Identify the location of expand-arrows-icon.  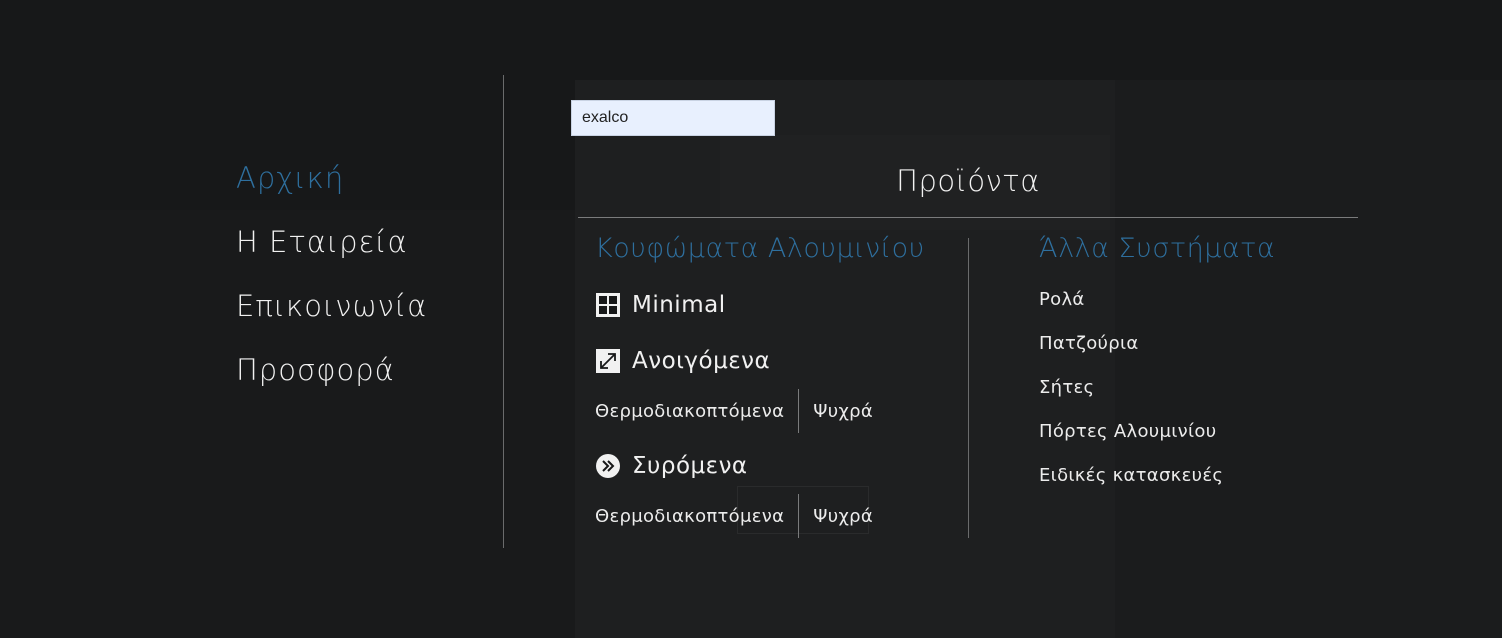
(608, 361).